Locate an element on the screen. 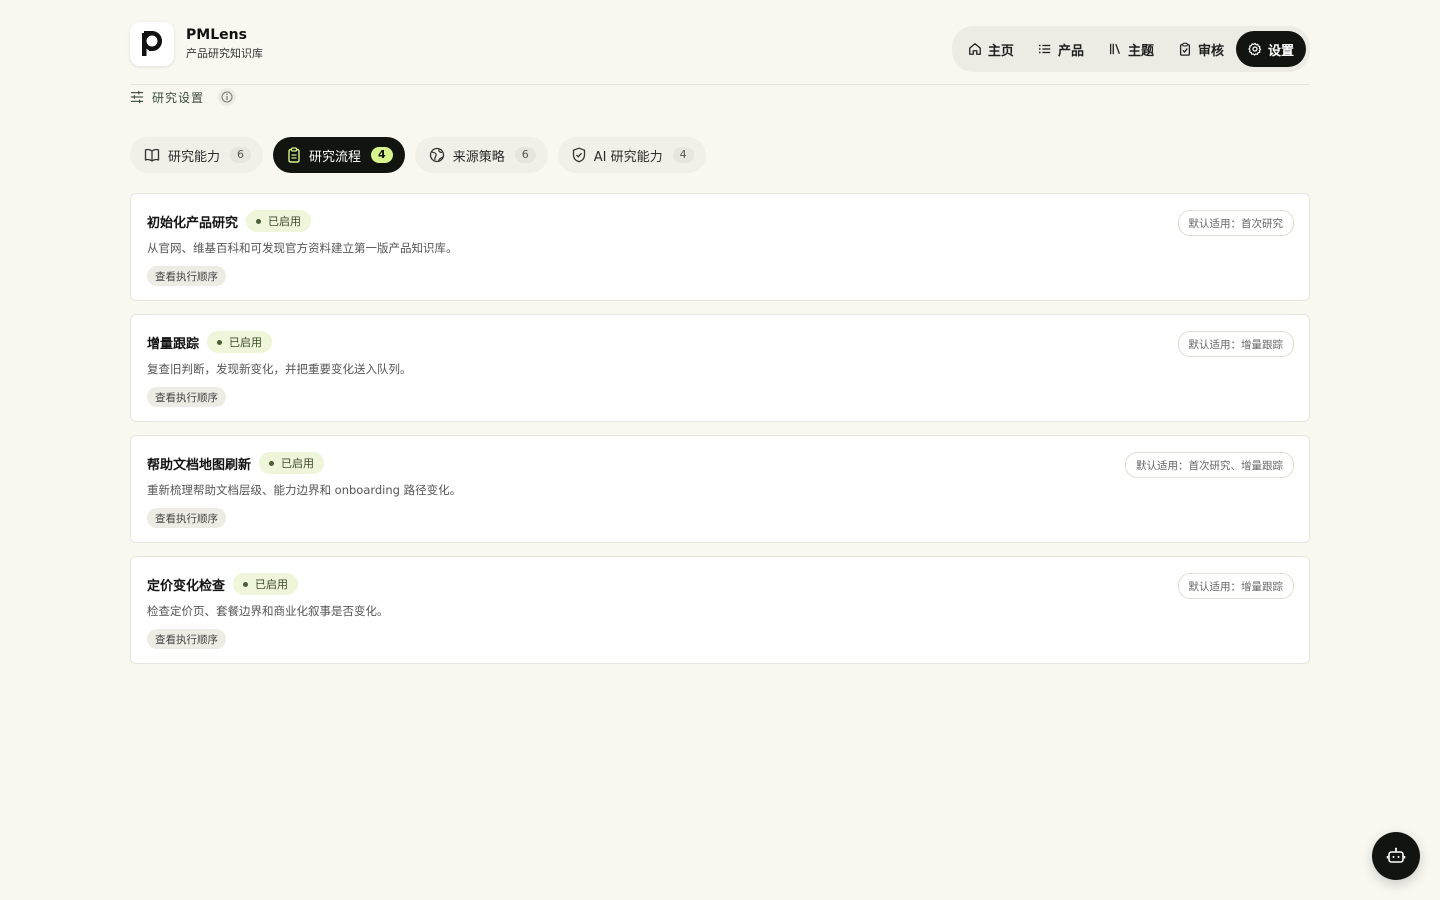 This screenshot has width=1440, height=900. tab-ai-capability: AI 研究能力 4 is located at coordinates (631, 155).